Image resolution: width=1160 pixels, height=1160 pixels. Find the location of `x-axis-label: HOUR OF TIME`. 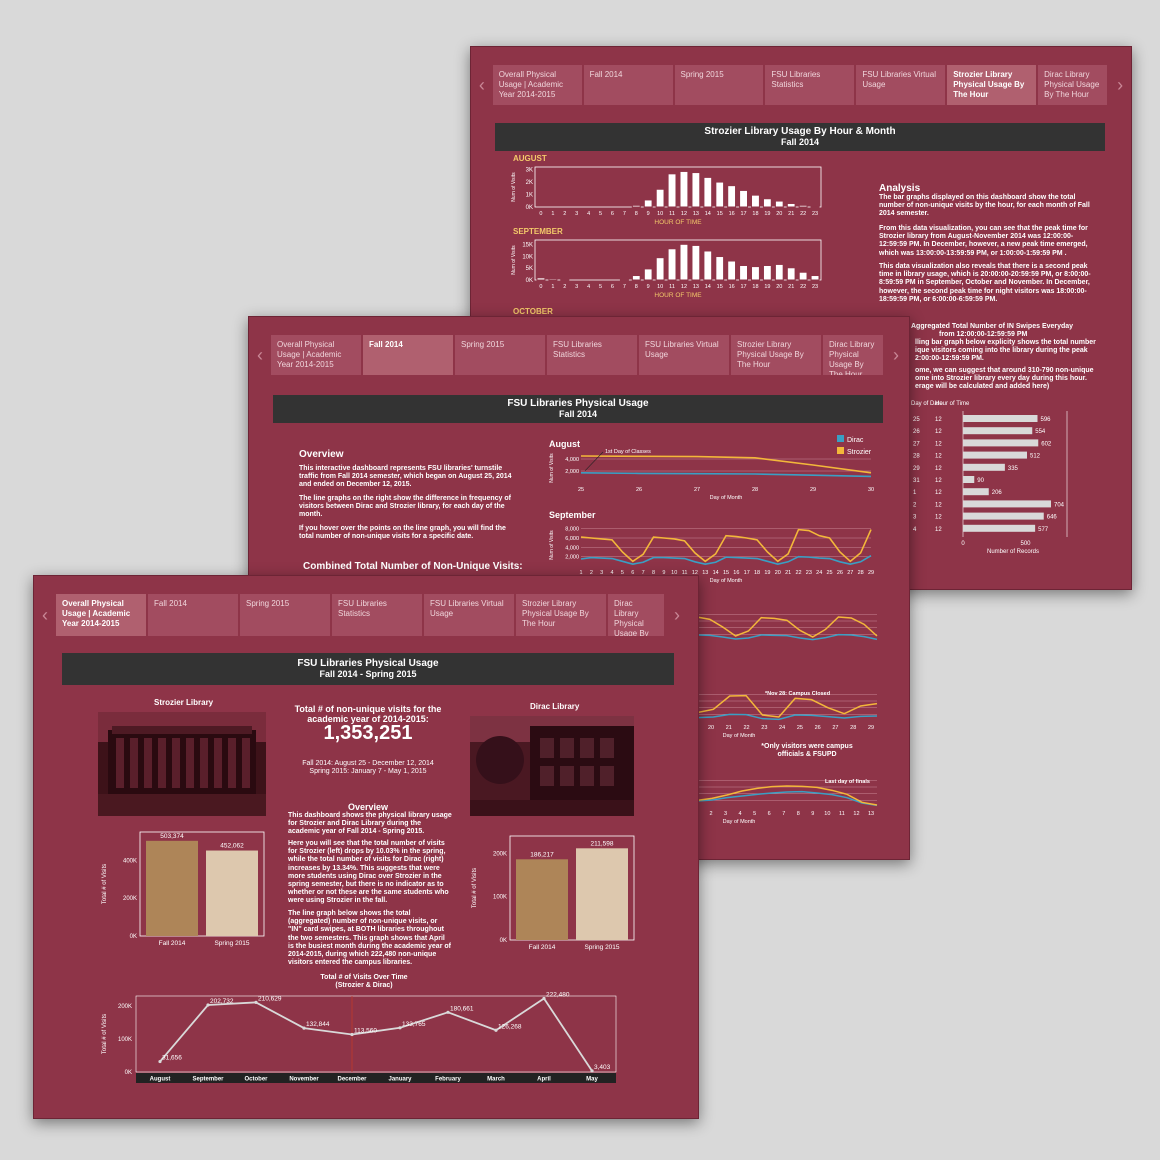

x-axis-label: HOUR OF TIME is located at coordinates (678, 222).